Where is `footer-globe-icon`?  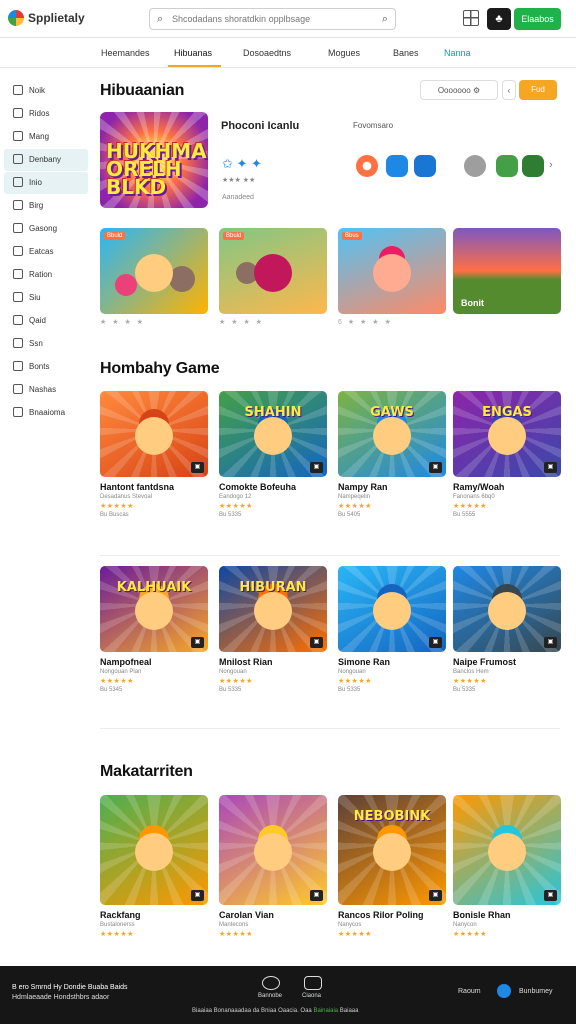
footer-globe-icon is located at coordinates (504, 991).